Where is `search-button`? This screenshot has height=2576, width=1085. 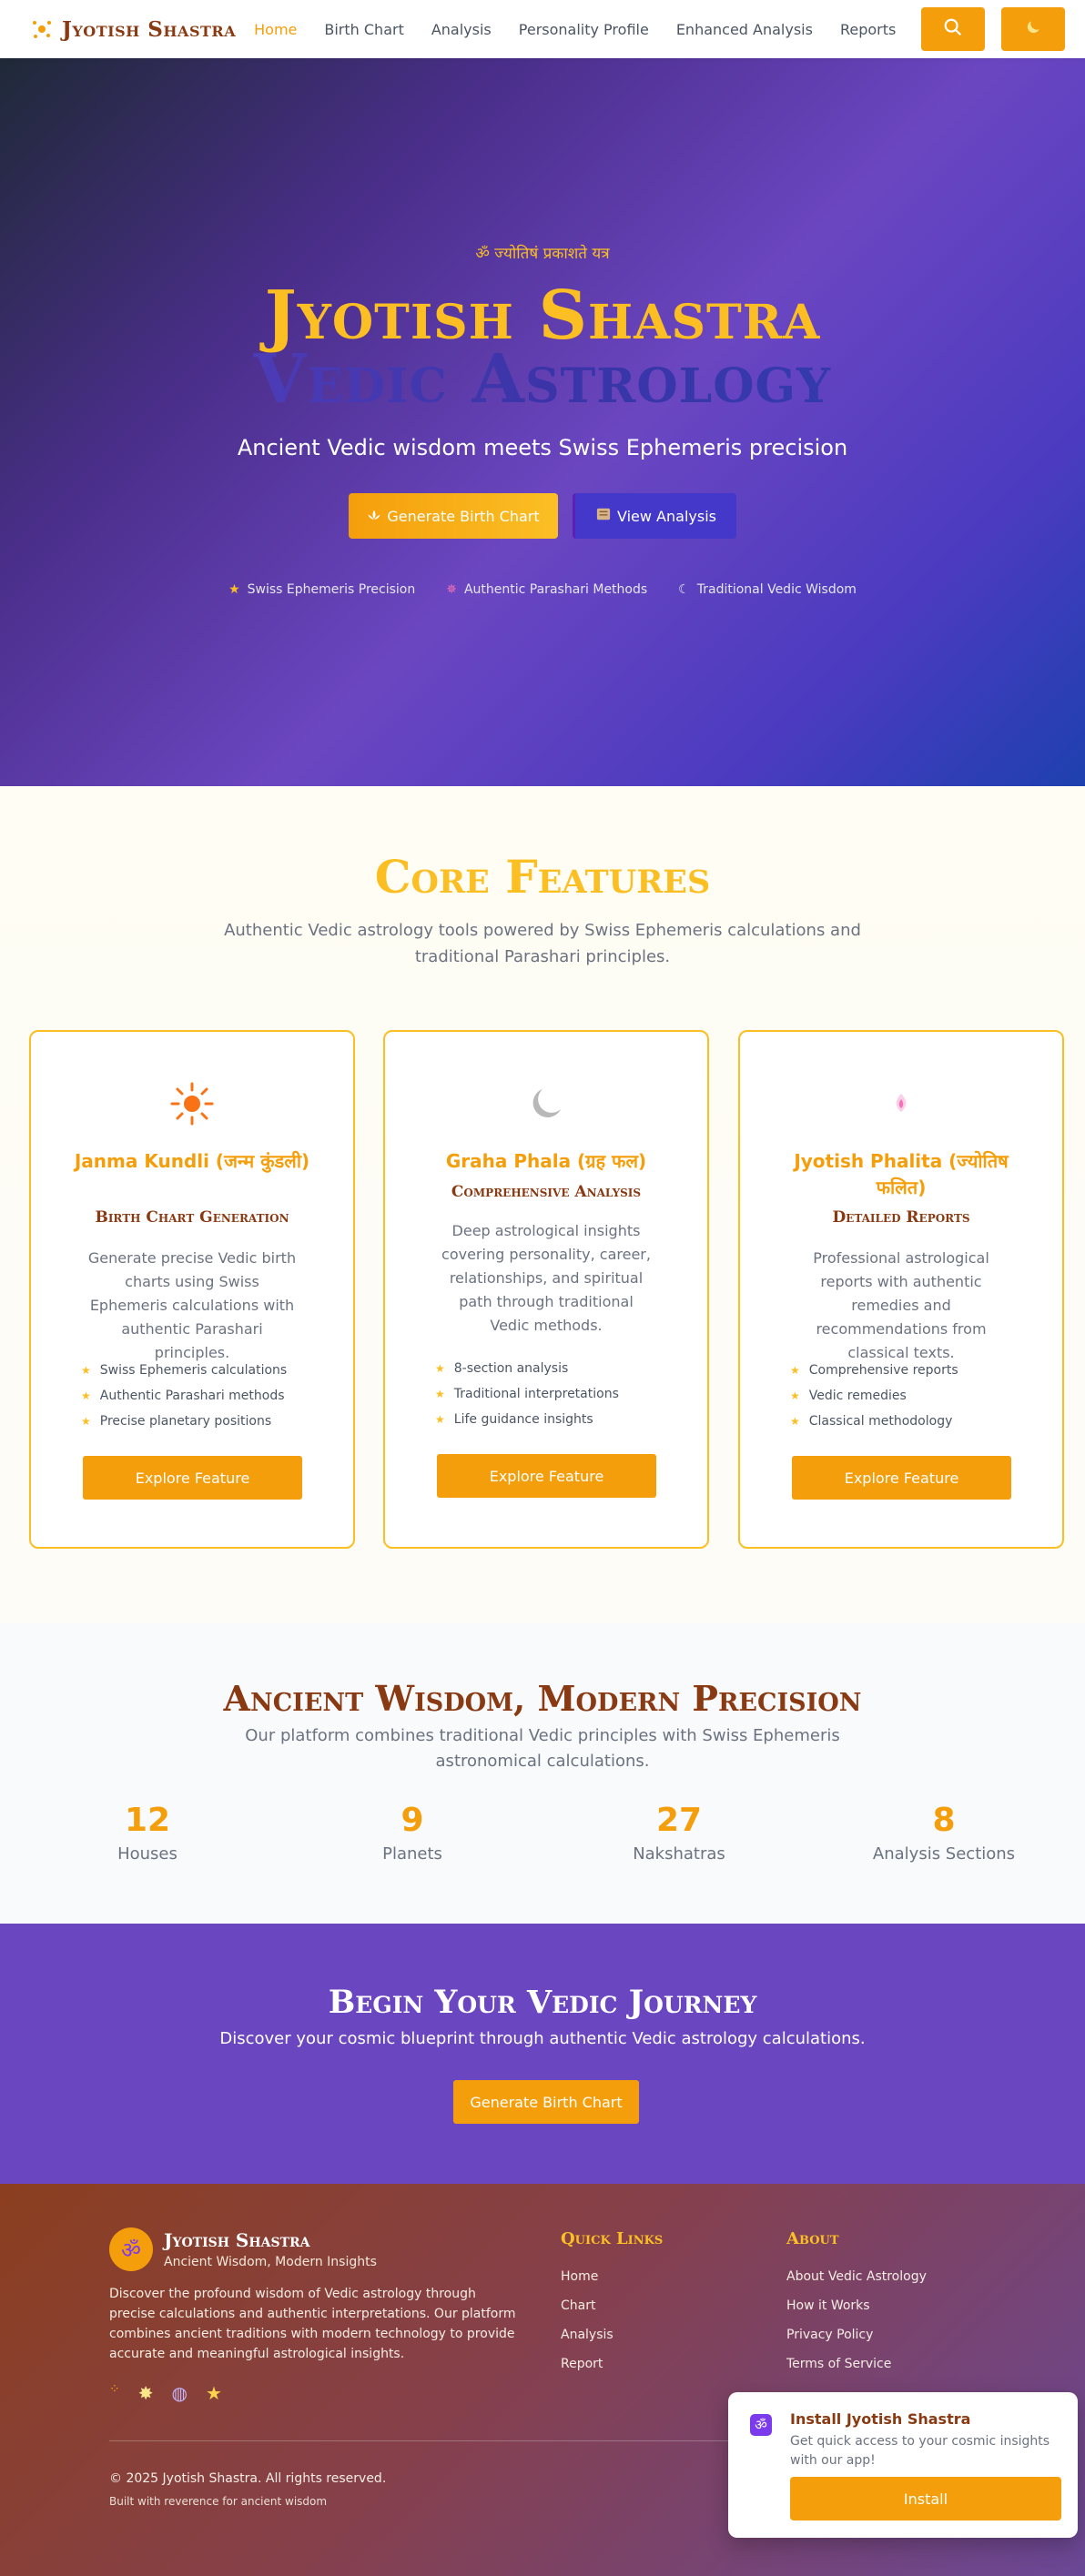 search-button is located at coordinates (953, 29).